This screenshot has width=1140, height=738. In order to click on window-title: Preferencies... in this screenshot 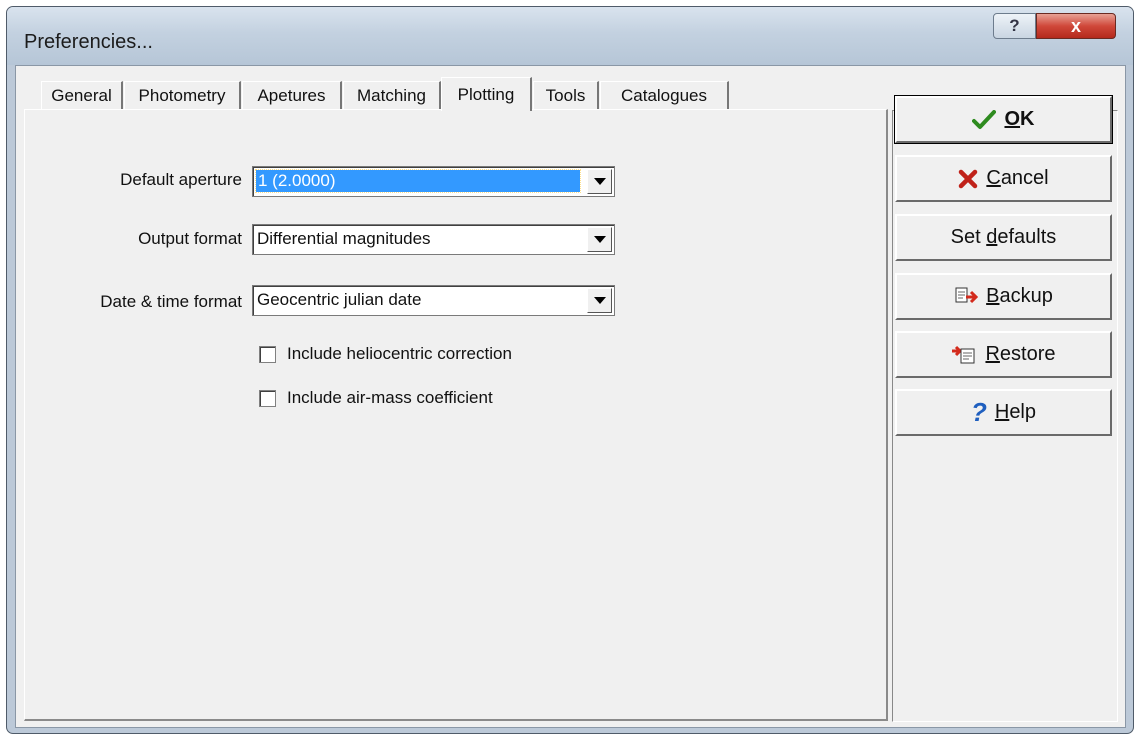, I will do `click(88, 42)`.